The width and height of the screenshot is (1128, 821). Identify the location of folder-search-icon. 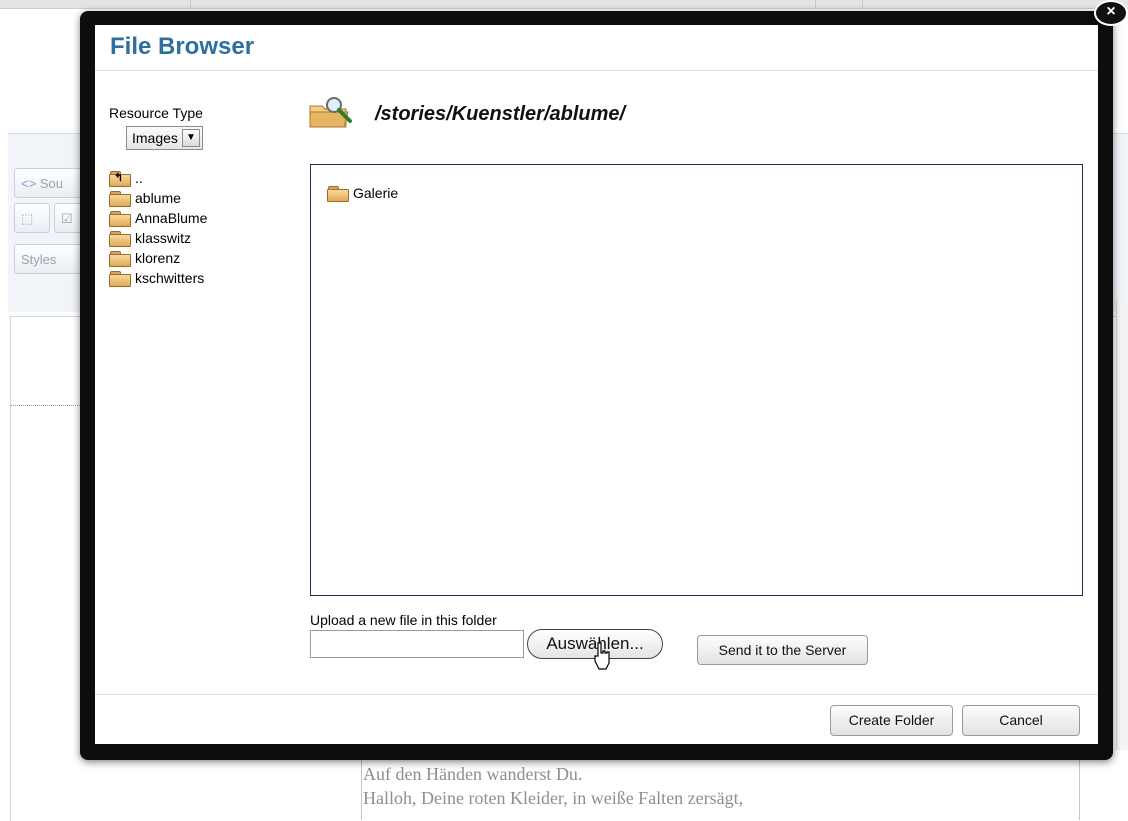
(330, 112).